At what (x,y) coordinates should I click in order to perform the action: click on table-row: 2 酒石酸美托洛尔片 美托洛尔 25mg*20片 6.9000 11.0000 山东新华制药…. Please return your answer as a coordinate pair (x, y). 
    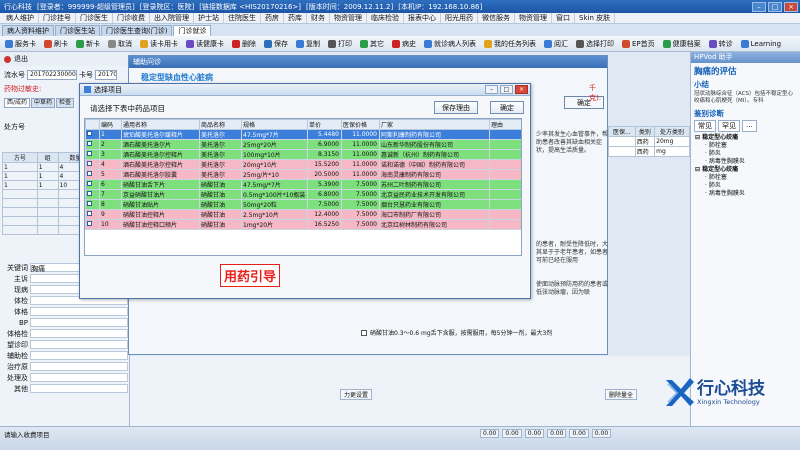
    Looking at the image, I should click on (303, 144).